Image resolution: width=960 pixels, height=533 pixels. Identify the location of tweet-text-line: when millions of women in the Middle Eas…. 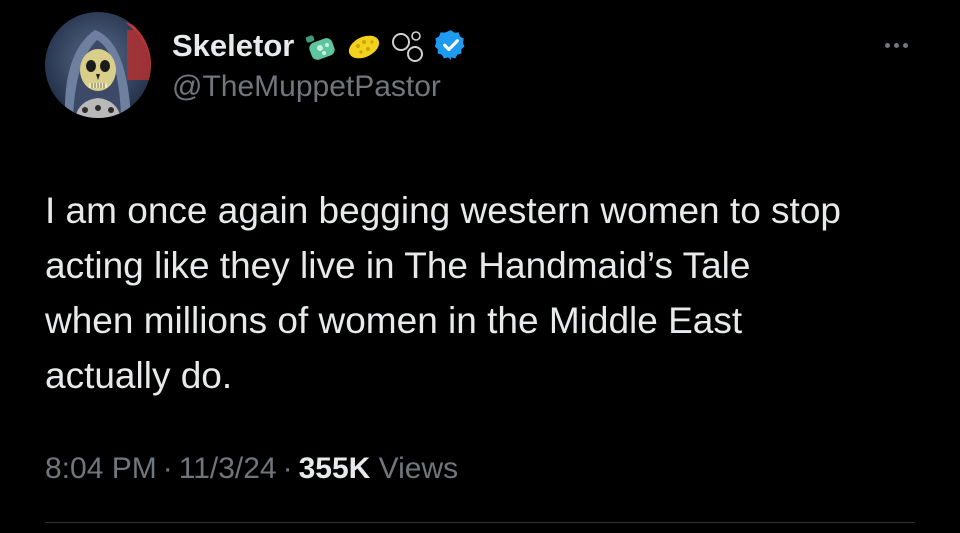
(394, 320).